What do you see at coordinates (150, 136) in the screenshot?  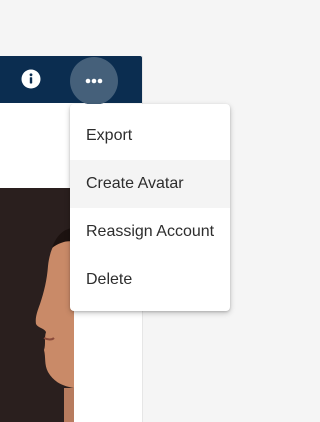 I see `menu-item-export: Export` at bounding box center [150, 136].